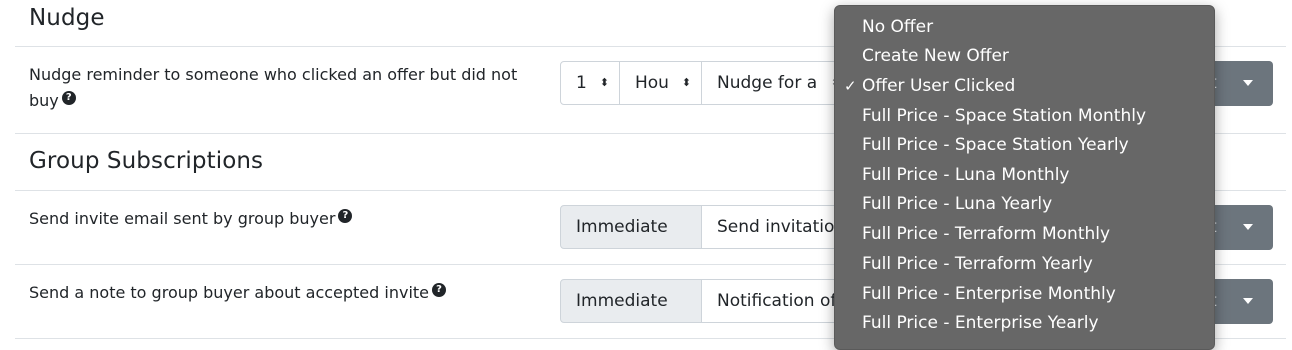  What do you see at coordinates (995, 145) in the screenshot?
I see `dropdown-option: Full Price - Space Station Yearly` at bounding box center [995, 145].